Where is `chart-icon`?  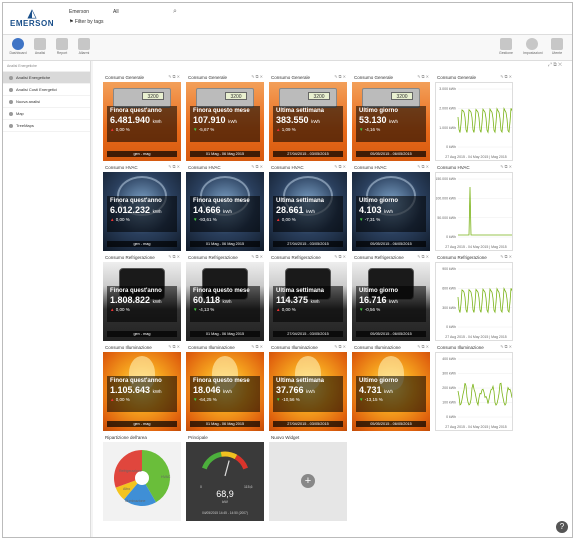 chart-icon is located at coordinates (40, 44).